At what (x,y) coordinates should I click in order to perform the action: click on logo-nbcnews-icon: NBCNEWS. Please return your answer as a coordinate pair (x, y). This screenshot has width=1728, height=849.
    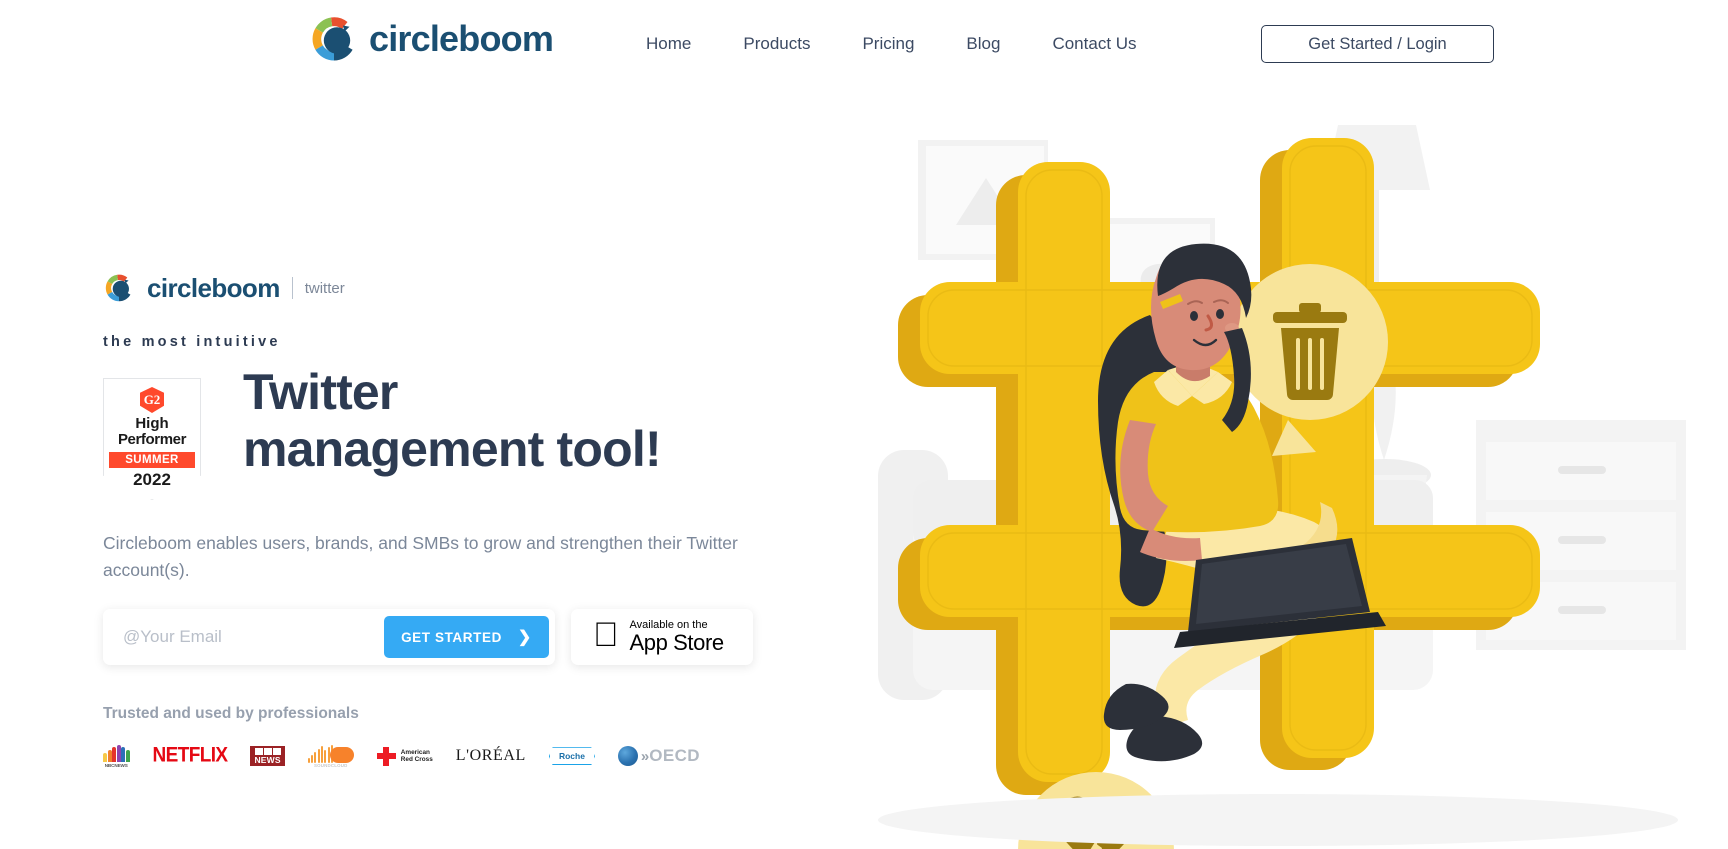
    Looking at the image, I should click on (116, 756).